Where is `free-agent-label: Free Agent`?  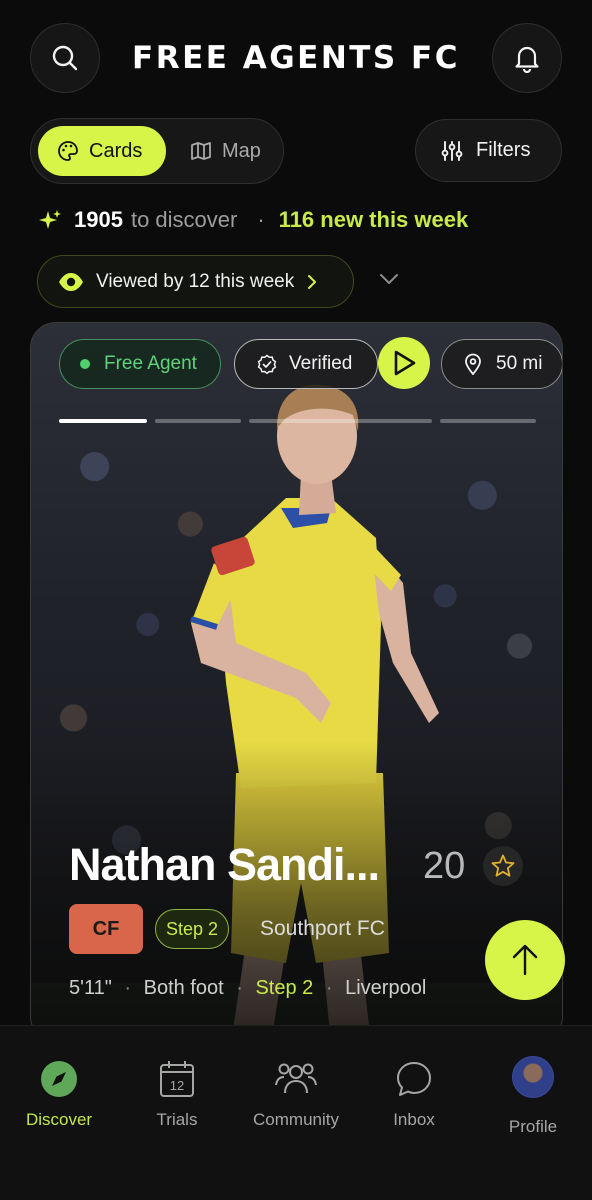
free-agent-label: Free Agent is located at coordinates (150, 363).